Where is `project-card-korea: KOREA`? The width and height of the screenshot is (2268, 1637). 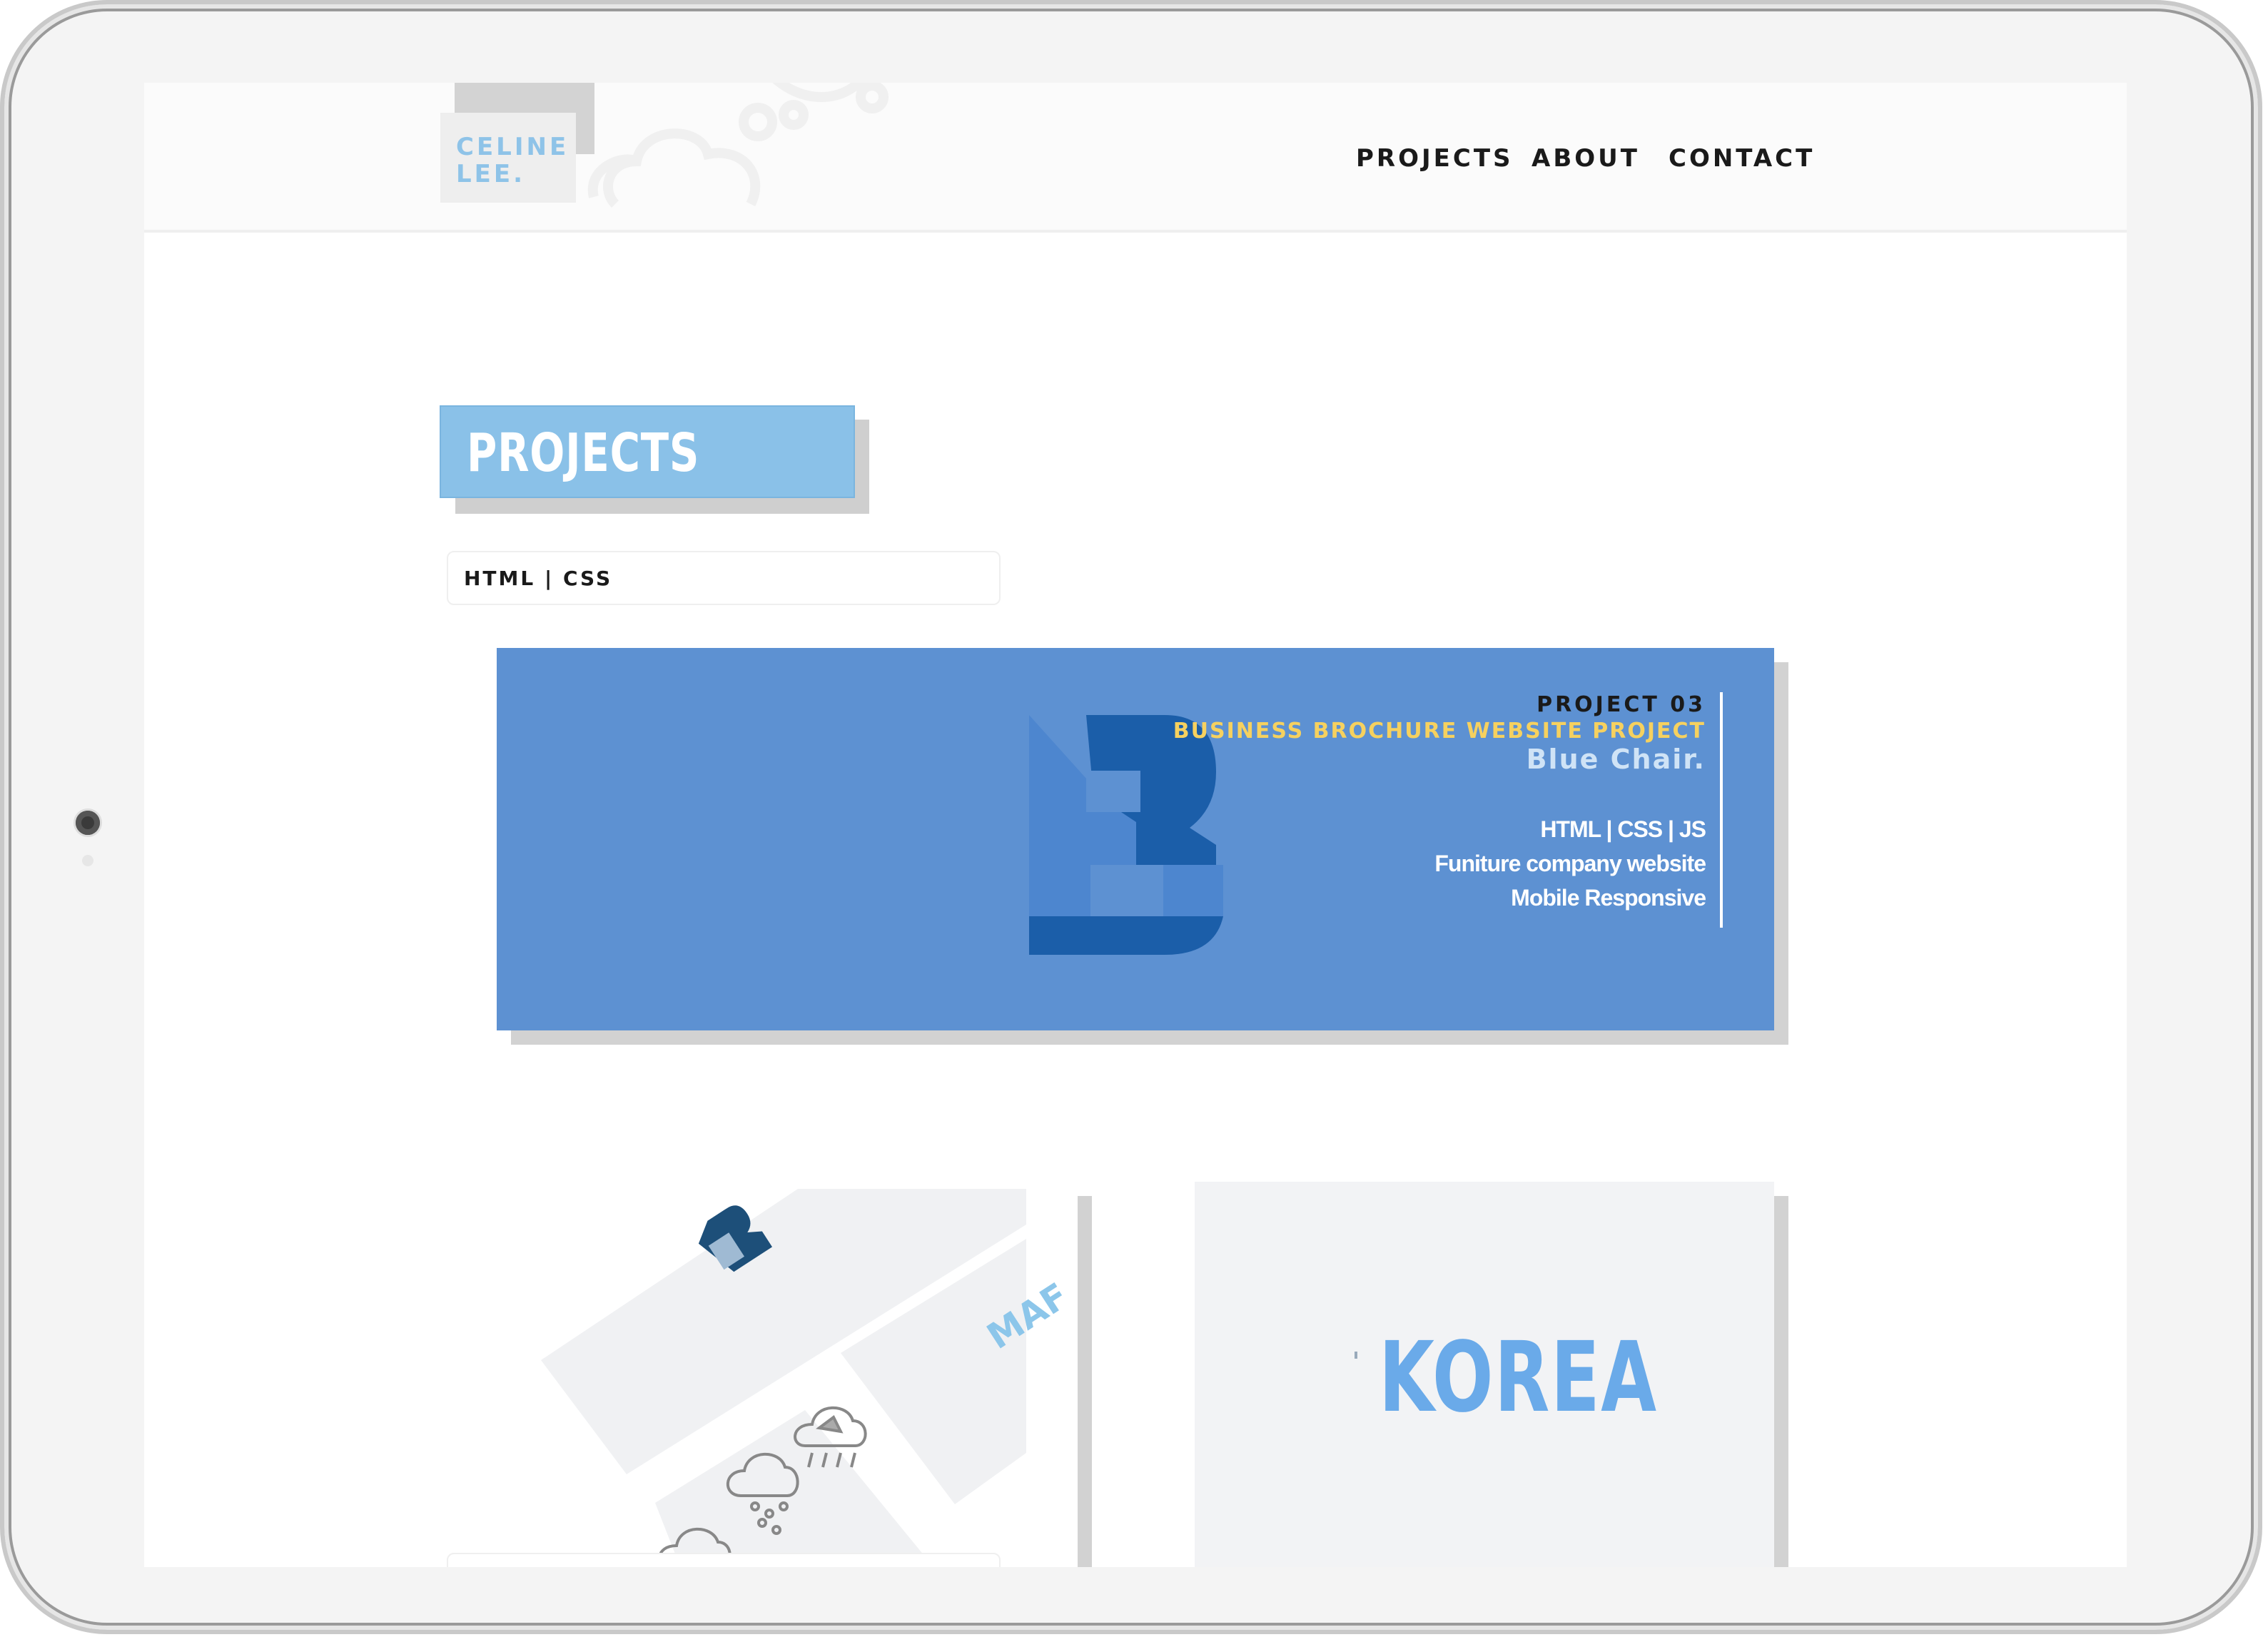
project-card-korea: KOREA is located at coordinates (1485, 1374).